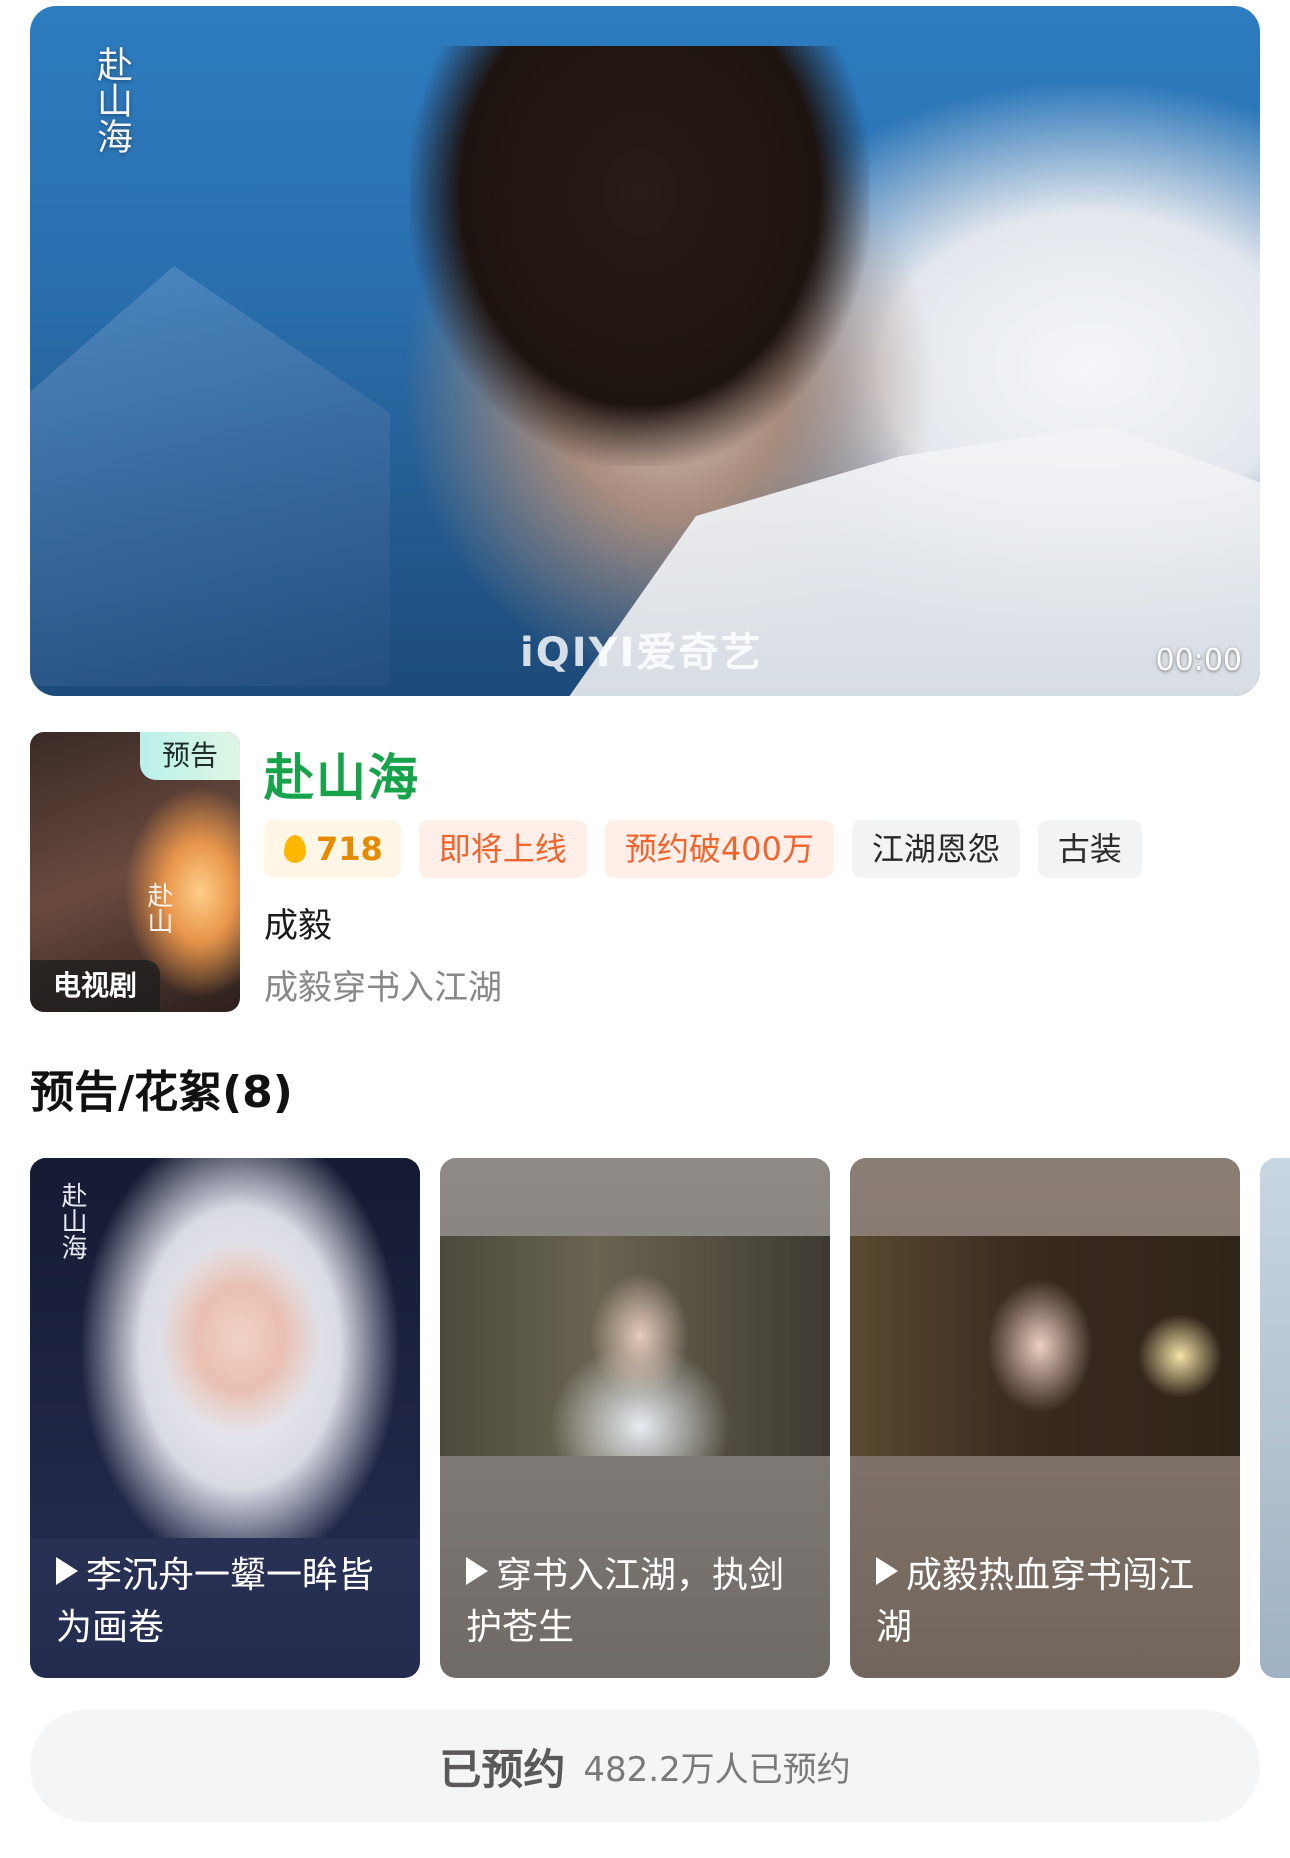 This screenshot has width=1290, height=1858. I want to click on clip-caption-text: 李沉舟一颦一眸皆为画卷, so click(215, 1601).